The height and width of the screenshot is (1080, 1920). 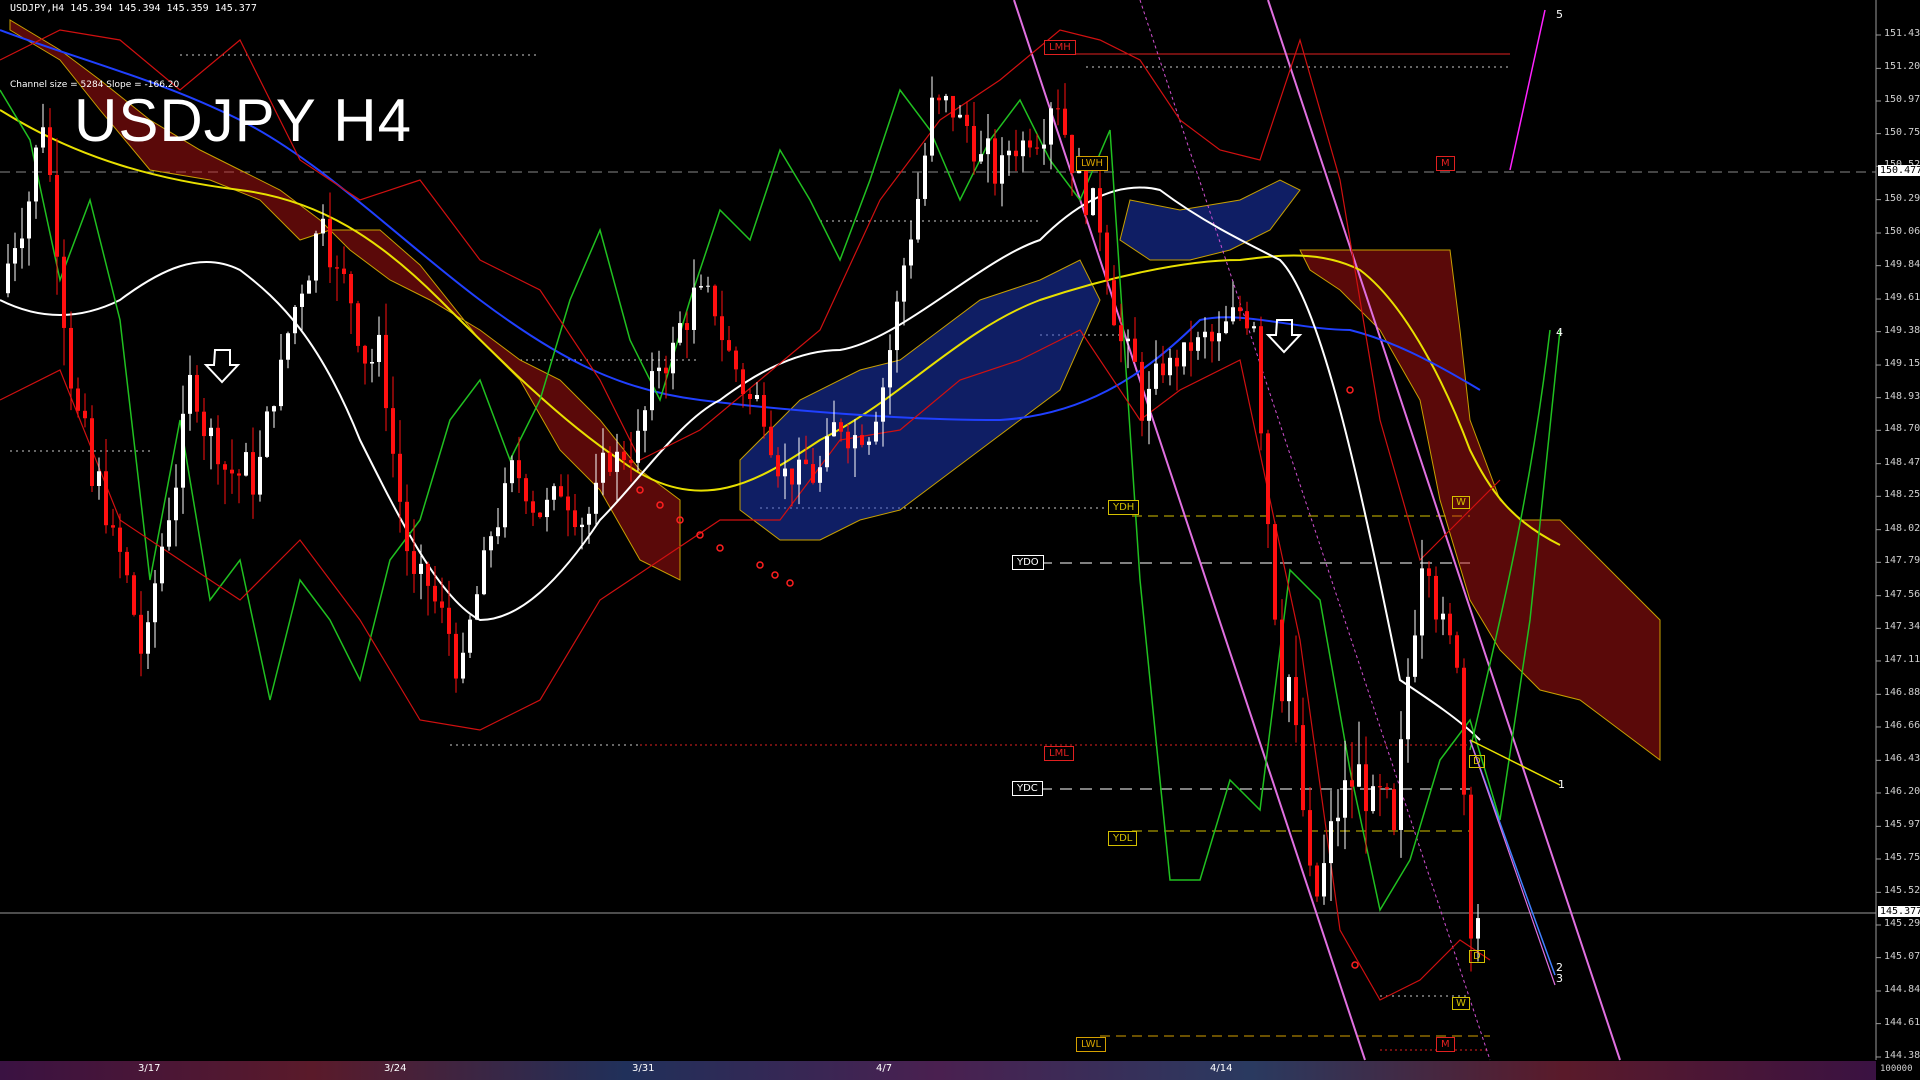 What do you see at coordinates (1561, 784) in the screenshot?
I see `wave-label-1: 1` at bounding box center [1561, 784].